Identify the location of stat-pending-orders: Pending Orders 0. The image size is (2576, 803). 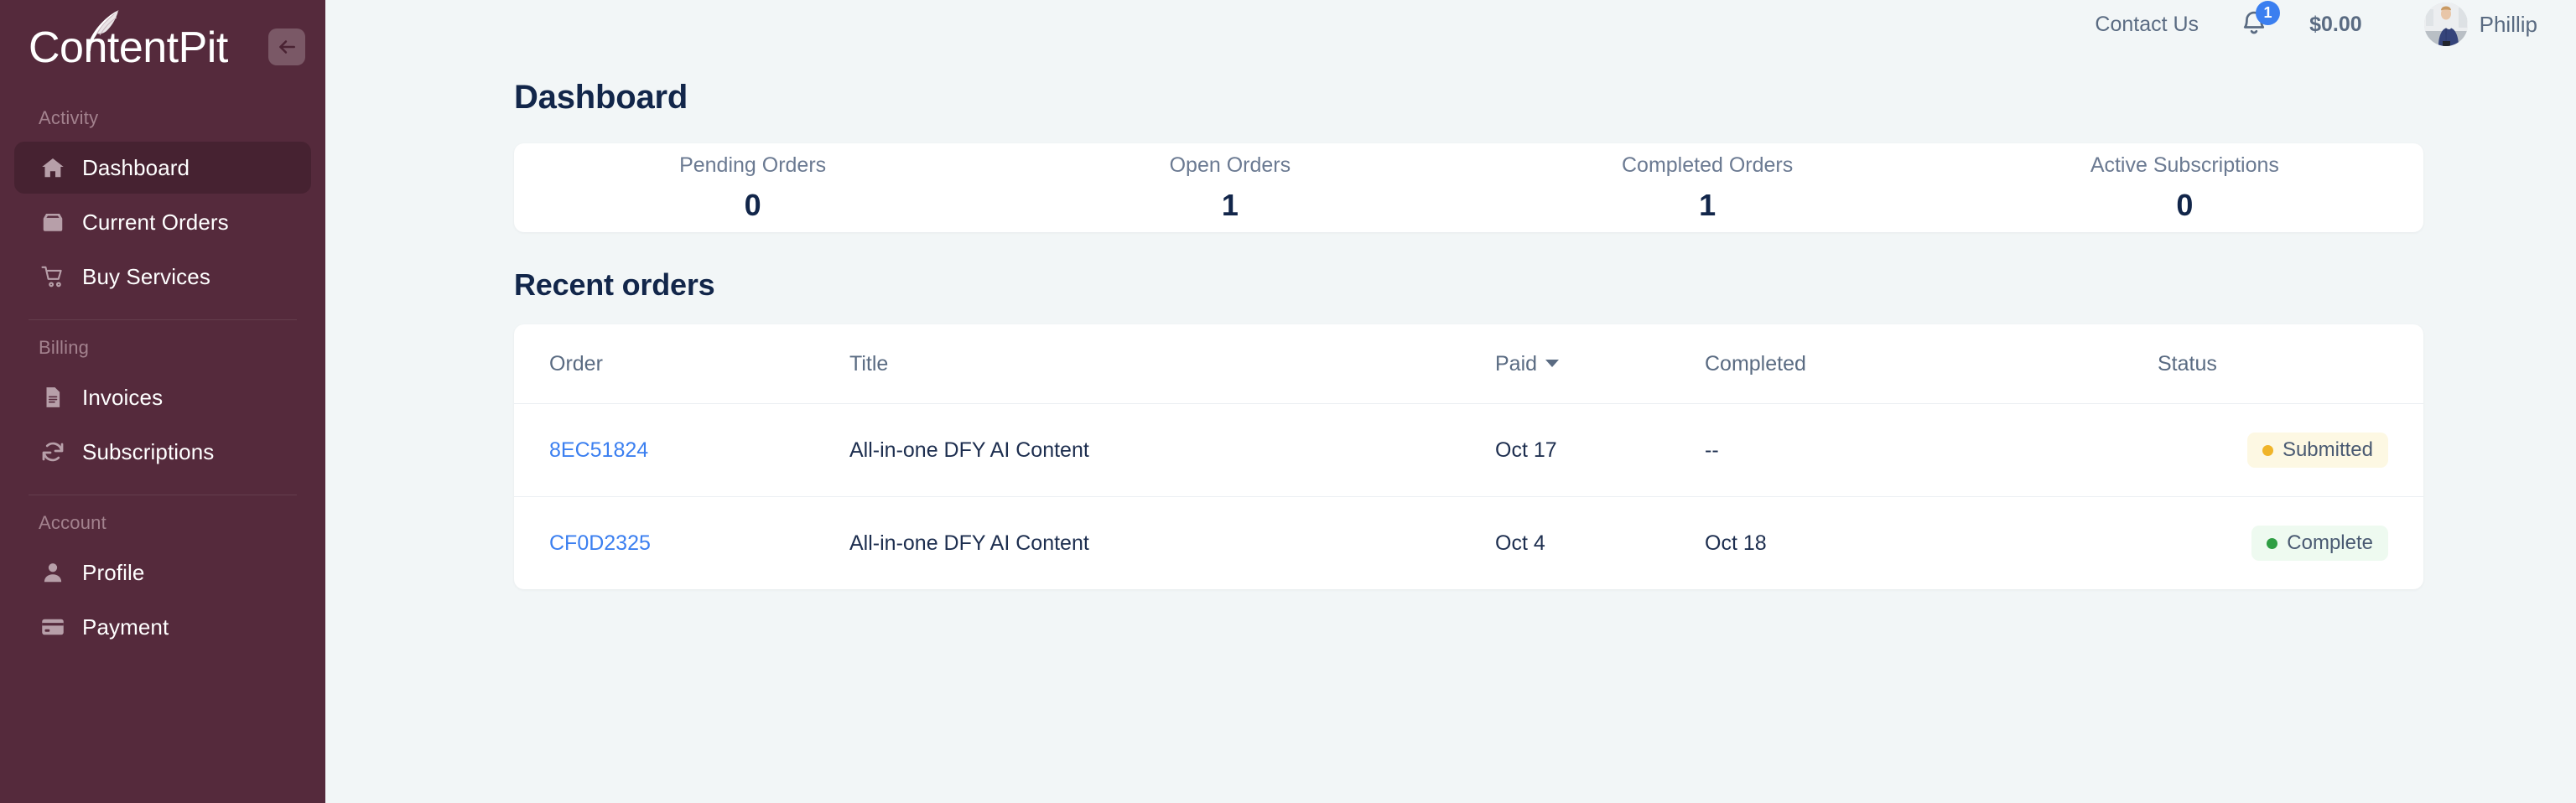
(752, 188).